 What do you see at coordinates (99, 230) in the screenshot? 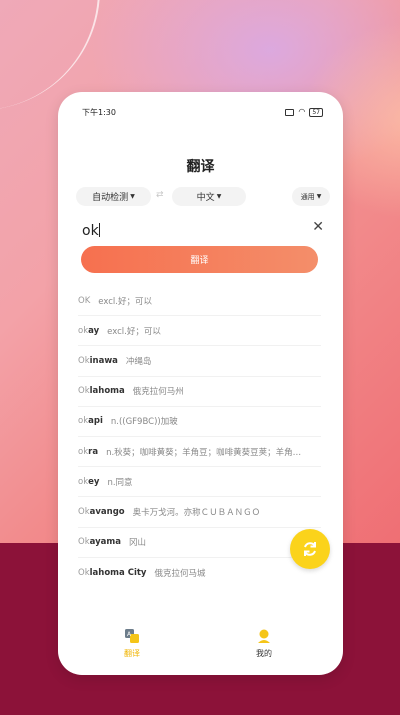
I see `text-cursor` at bounding box center [99, 230].